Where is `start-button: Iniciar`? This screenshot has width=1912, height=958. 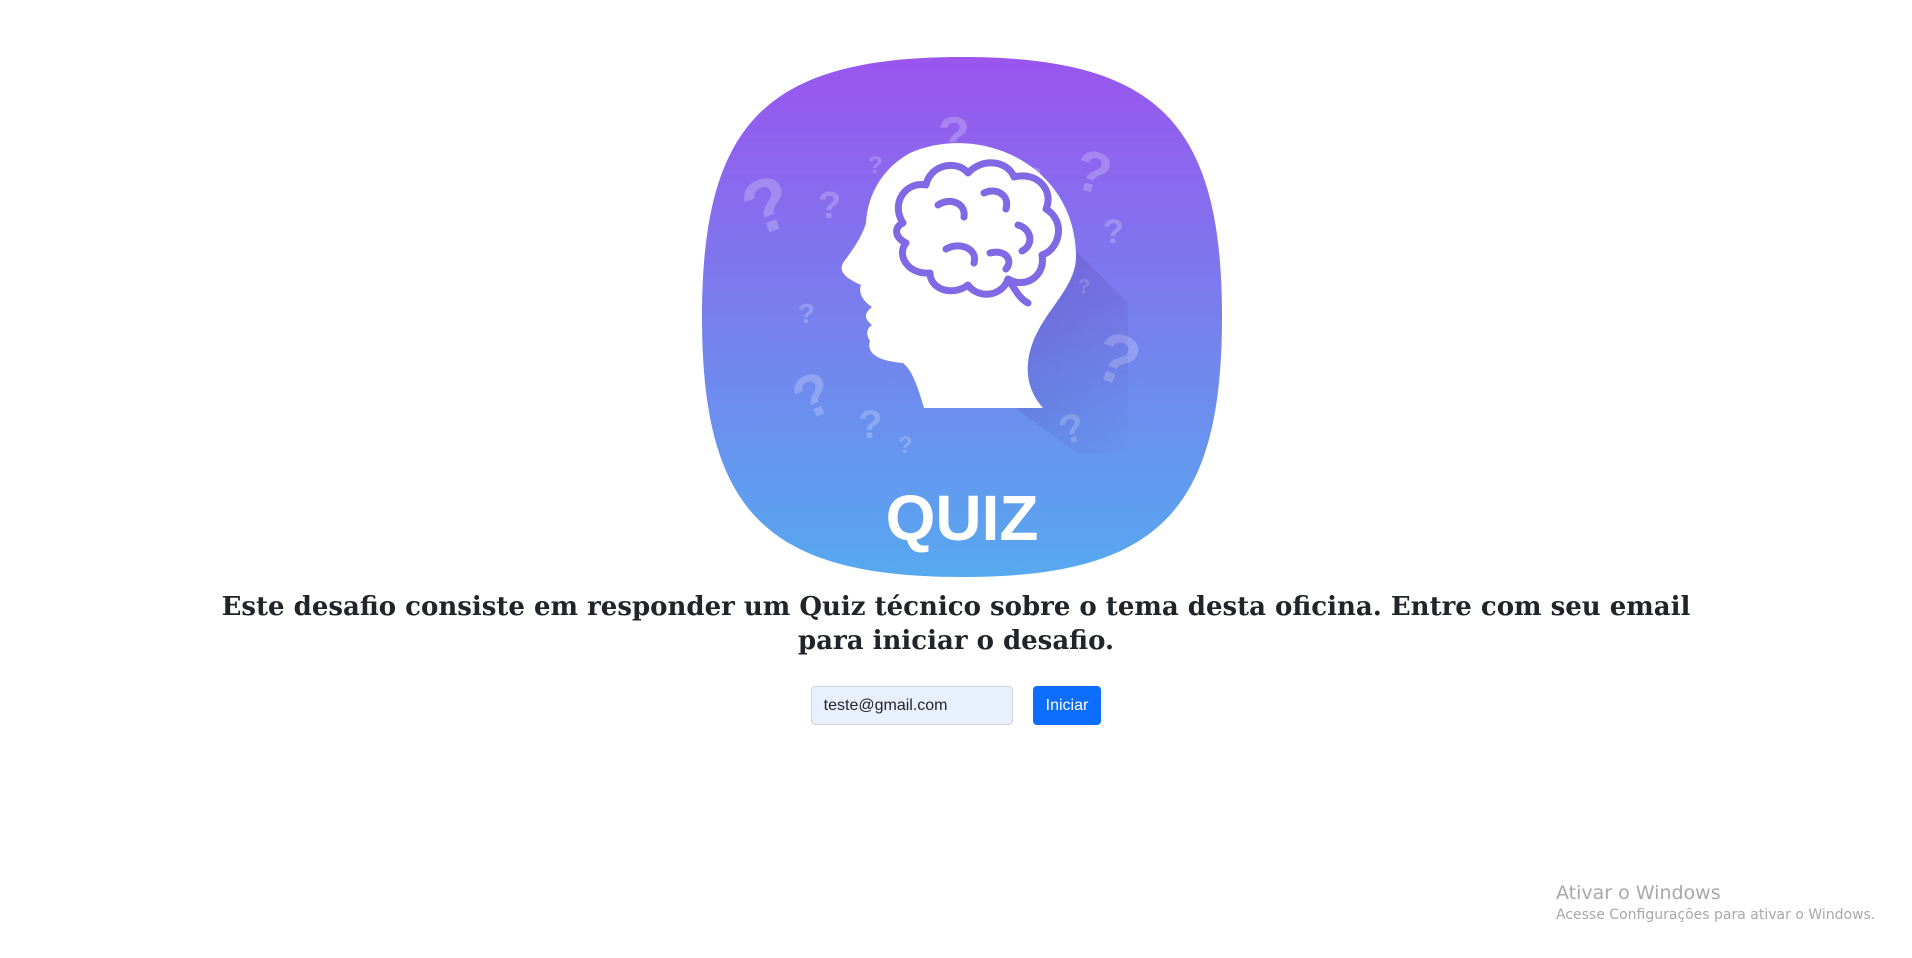 start-button: Iniciar is located at coordinates (1067, 705).